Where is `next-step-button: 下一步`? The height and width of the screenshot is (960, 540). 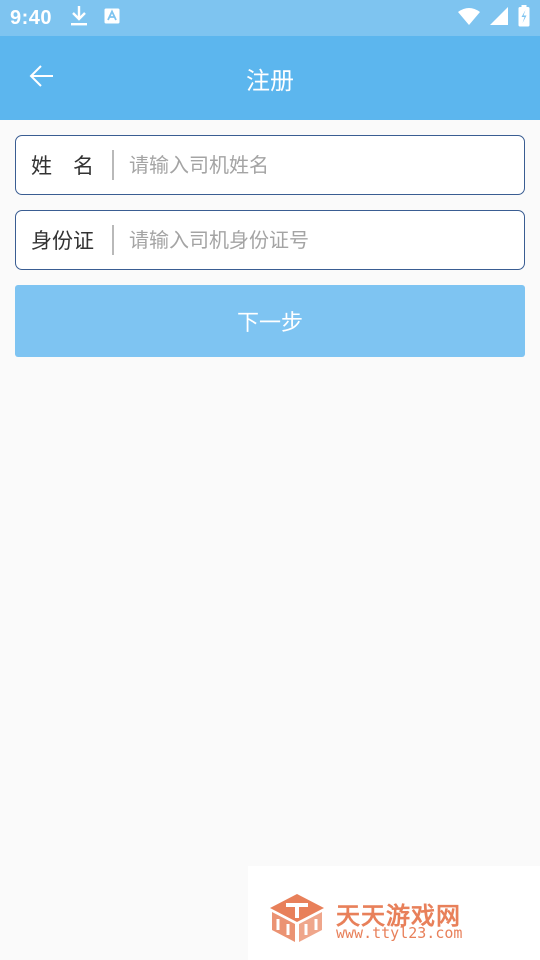 next-step-button: 下一步 is located at coordinates (270, 321).